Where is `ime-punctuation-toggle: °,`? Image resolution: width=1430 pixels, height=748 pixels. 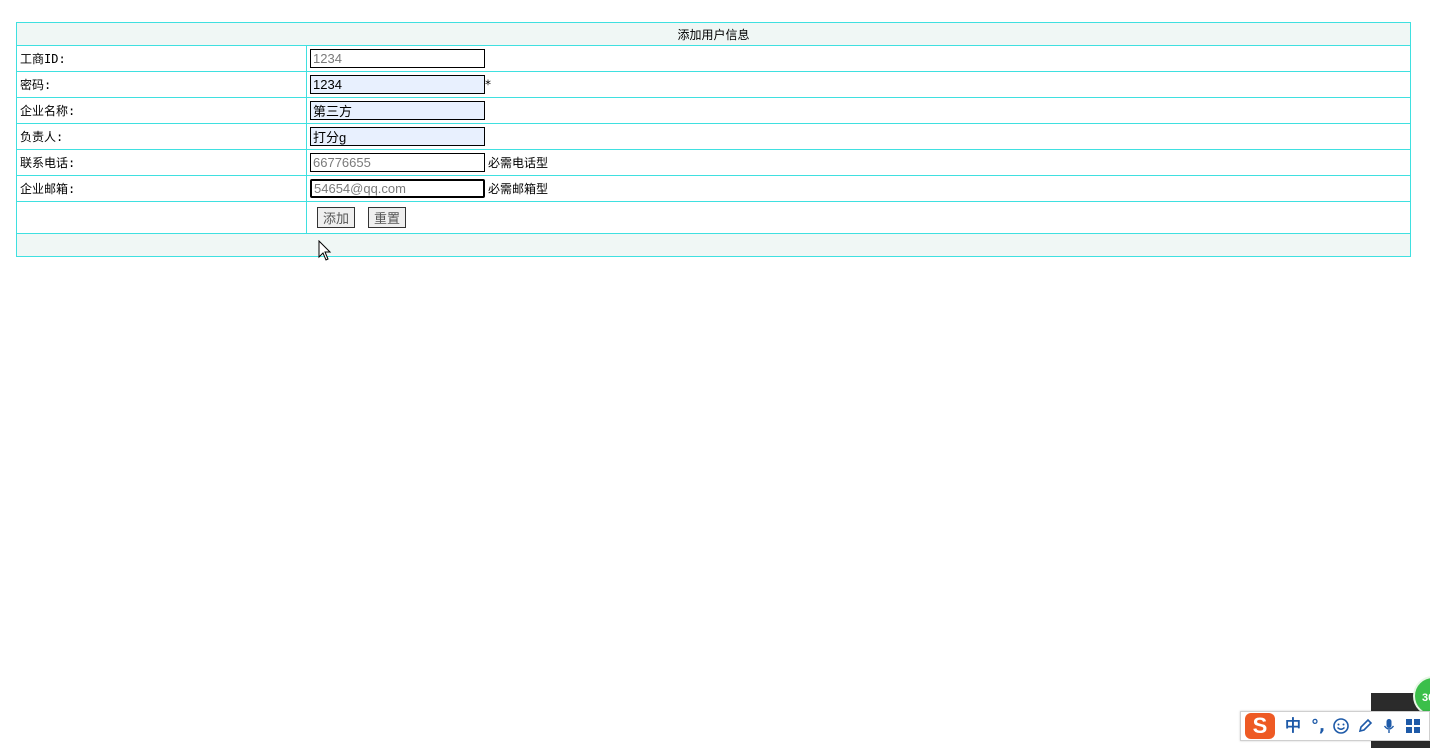 ime-punctuation-toggle: °, is located at coordinates (1318, 726).